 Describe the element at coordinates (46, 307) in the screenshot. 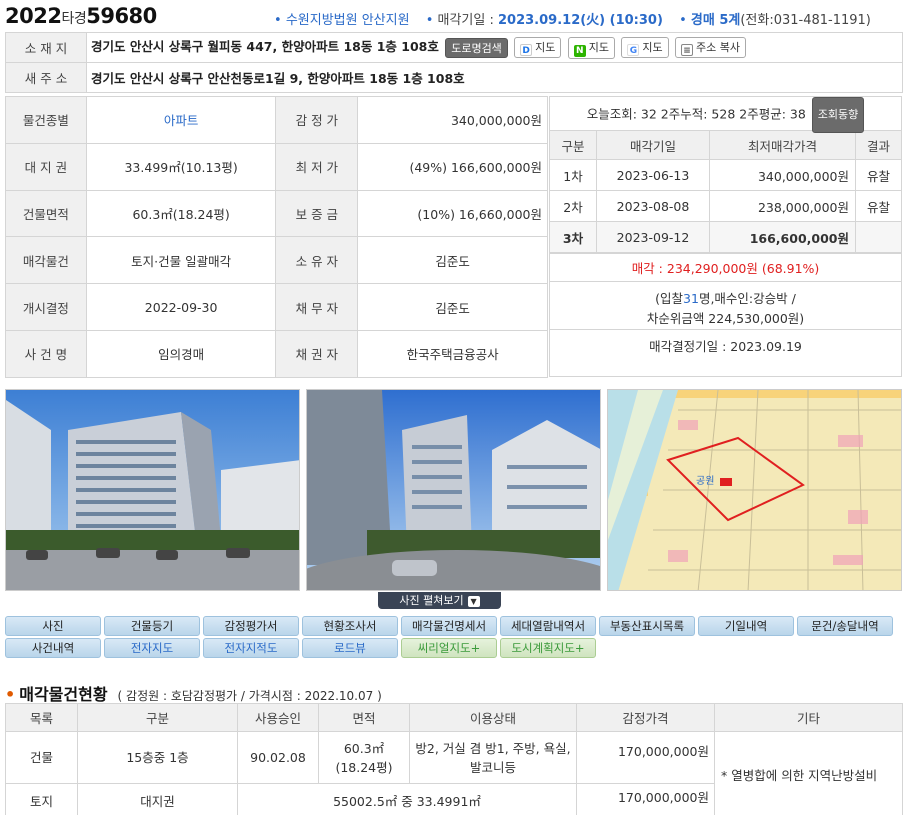

I see `start-decision-label: 개시결정` at that location.